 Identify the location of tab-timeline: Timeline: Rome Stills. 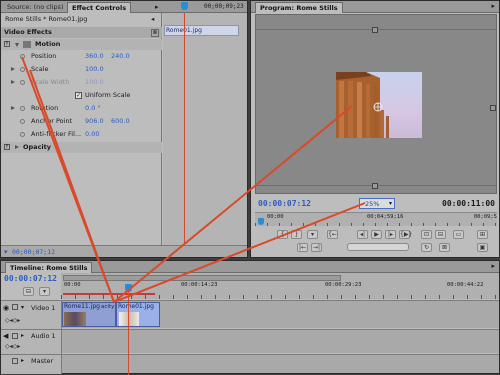
(49, 267).